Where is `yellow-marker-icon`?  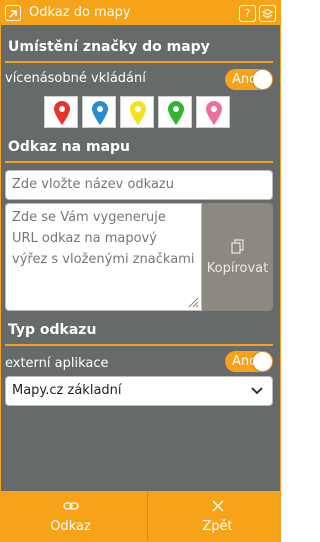
yellow-marker-icon is located at coordinates (138, 113).